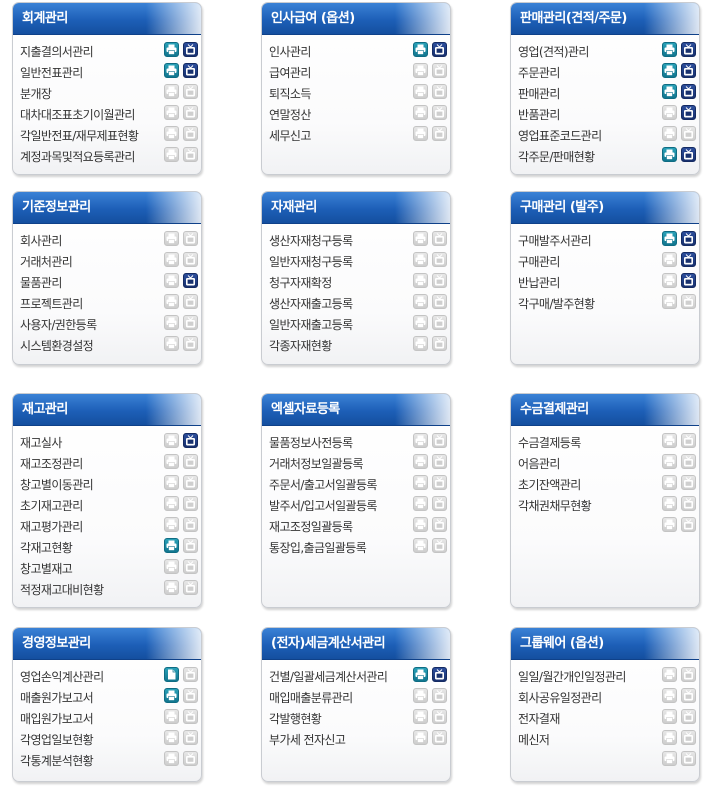  Describe the element at coordinates (605, 134) in the screenshot. I see `menu-item: 영업표준코드관리` at that location.